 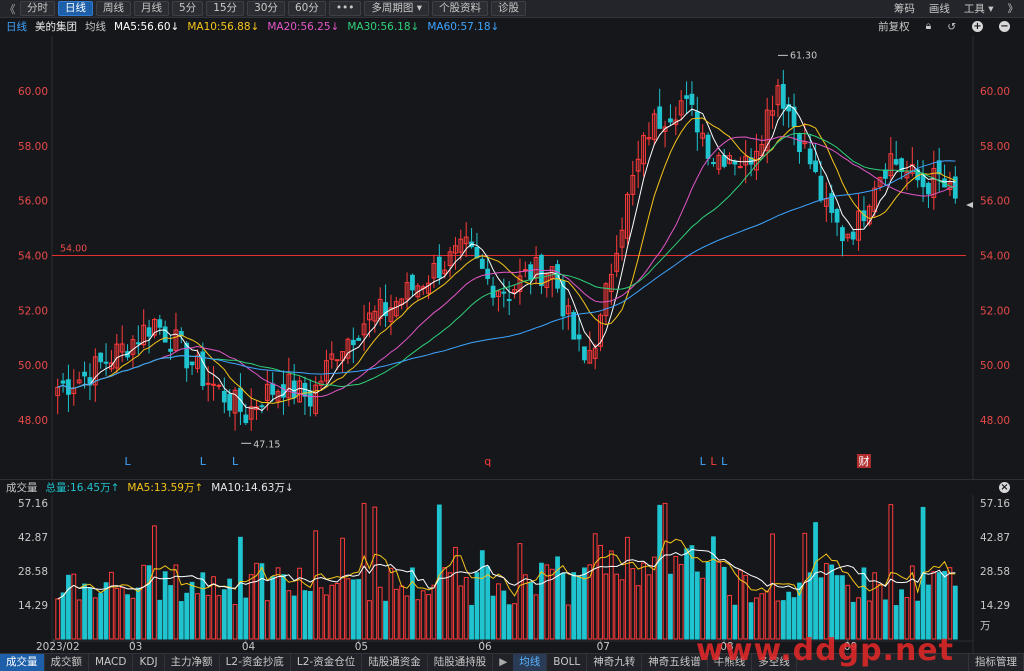 I want to click on indicator-tab-3: KDJ, so click(x=149, y=662).